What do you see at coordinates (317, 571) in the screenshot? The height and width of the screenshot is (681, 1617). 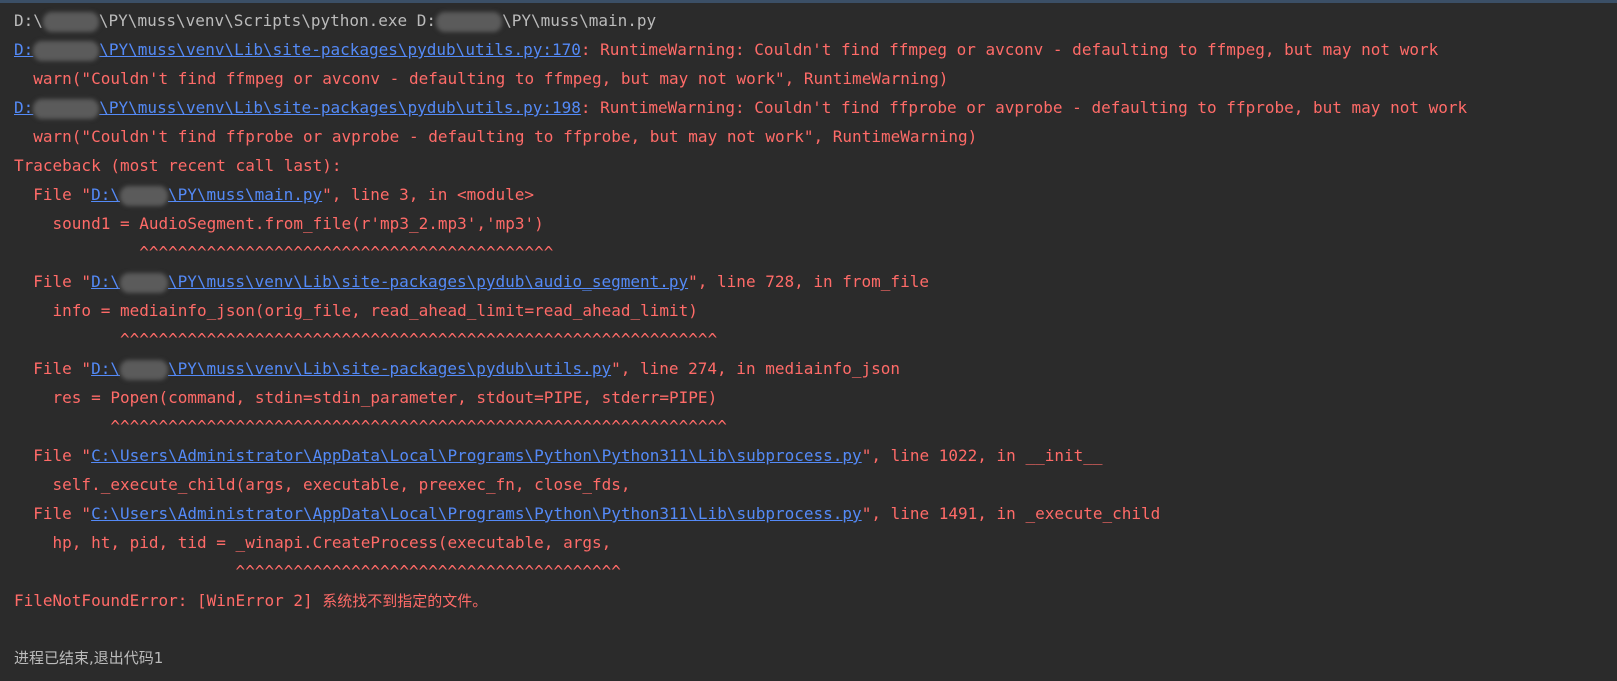 I see `traceback-caret: ^^^^^^^^^^^^^^^^^^^^^^^^^^^^^^^^^^^^^^^^` at bounding box center [317, 571].